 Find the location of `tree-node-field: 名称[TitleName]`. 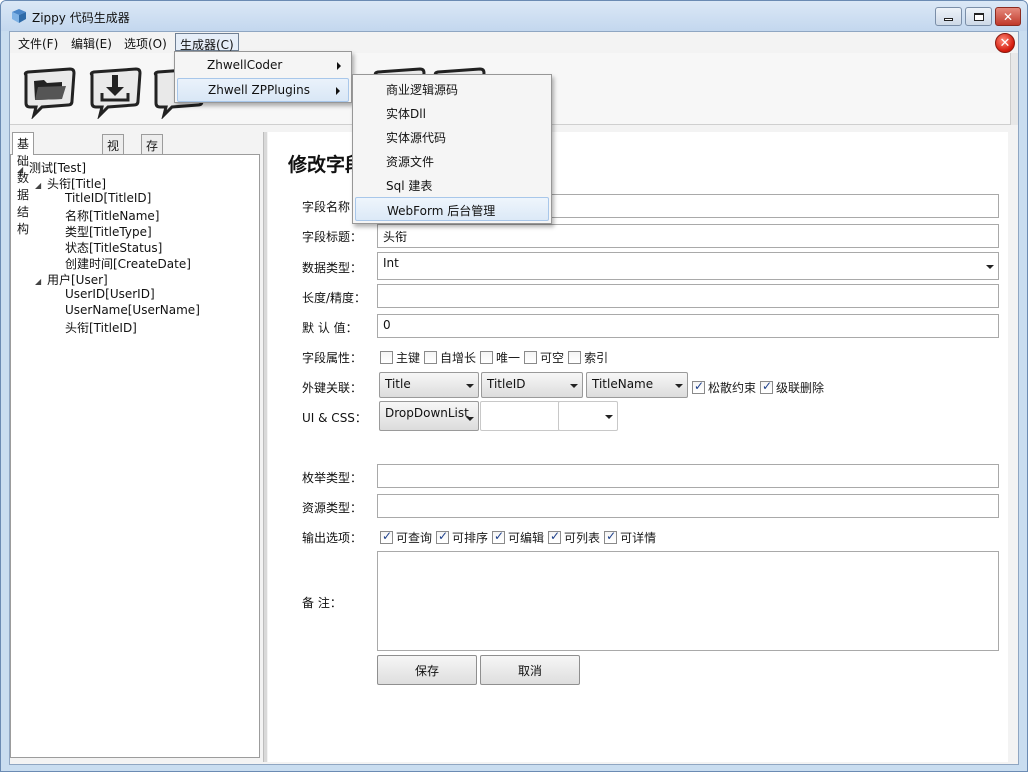

tree-node-field: 名称[TitleName] is located at coordinates (112, 215).